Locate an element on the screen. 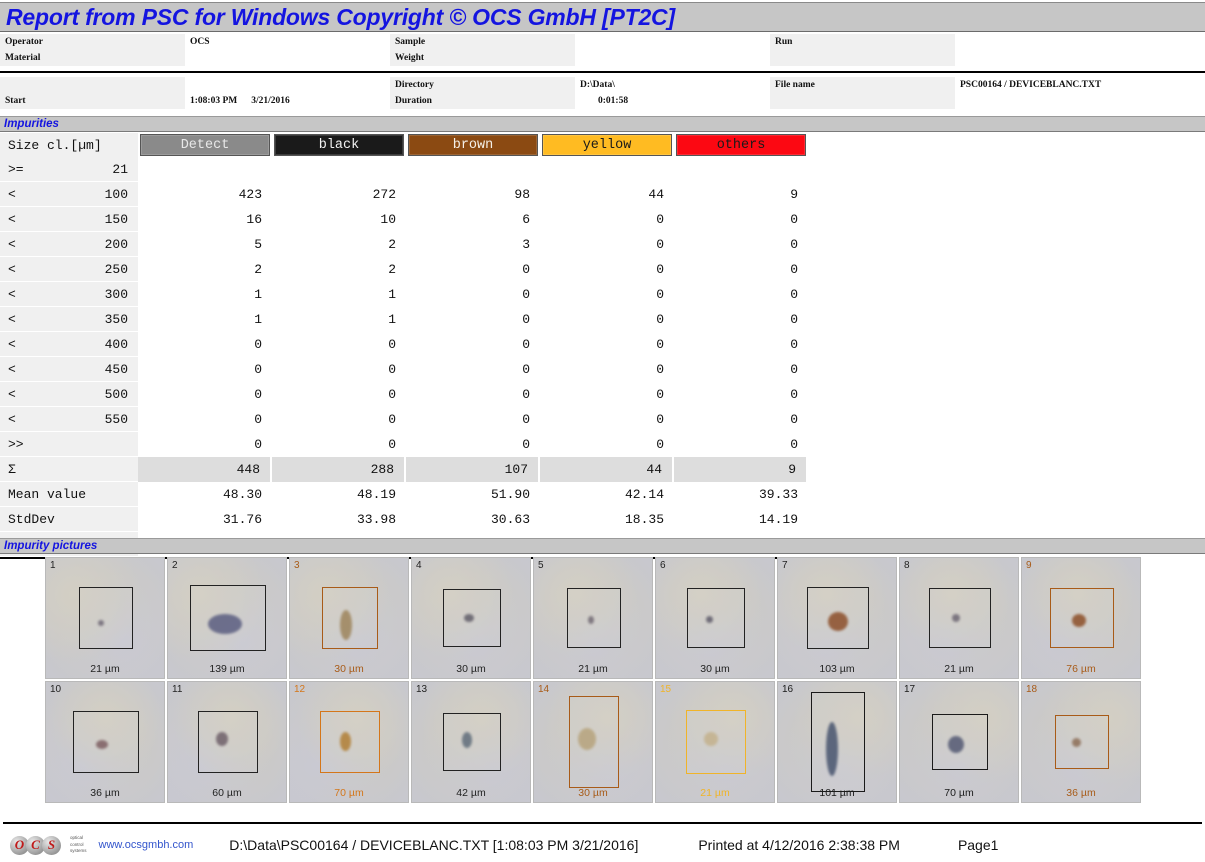 Image resolution: width=1205 pixels, height=862 pixels. row-bound: 300 is located at coordinates (116, 294).